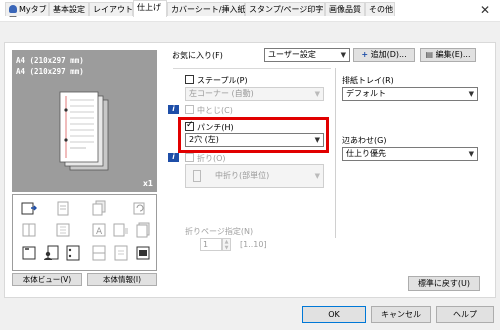 Image resolution: width=500 pixels, height=330 pixels. I want to click on plus-icon: +, so click(365, 54).